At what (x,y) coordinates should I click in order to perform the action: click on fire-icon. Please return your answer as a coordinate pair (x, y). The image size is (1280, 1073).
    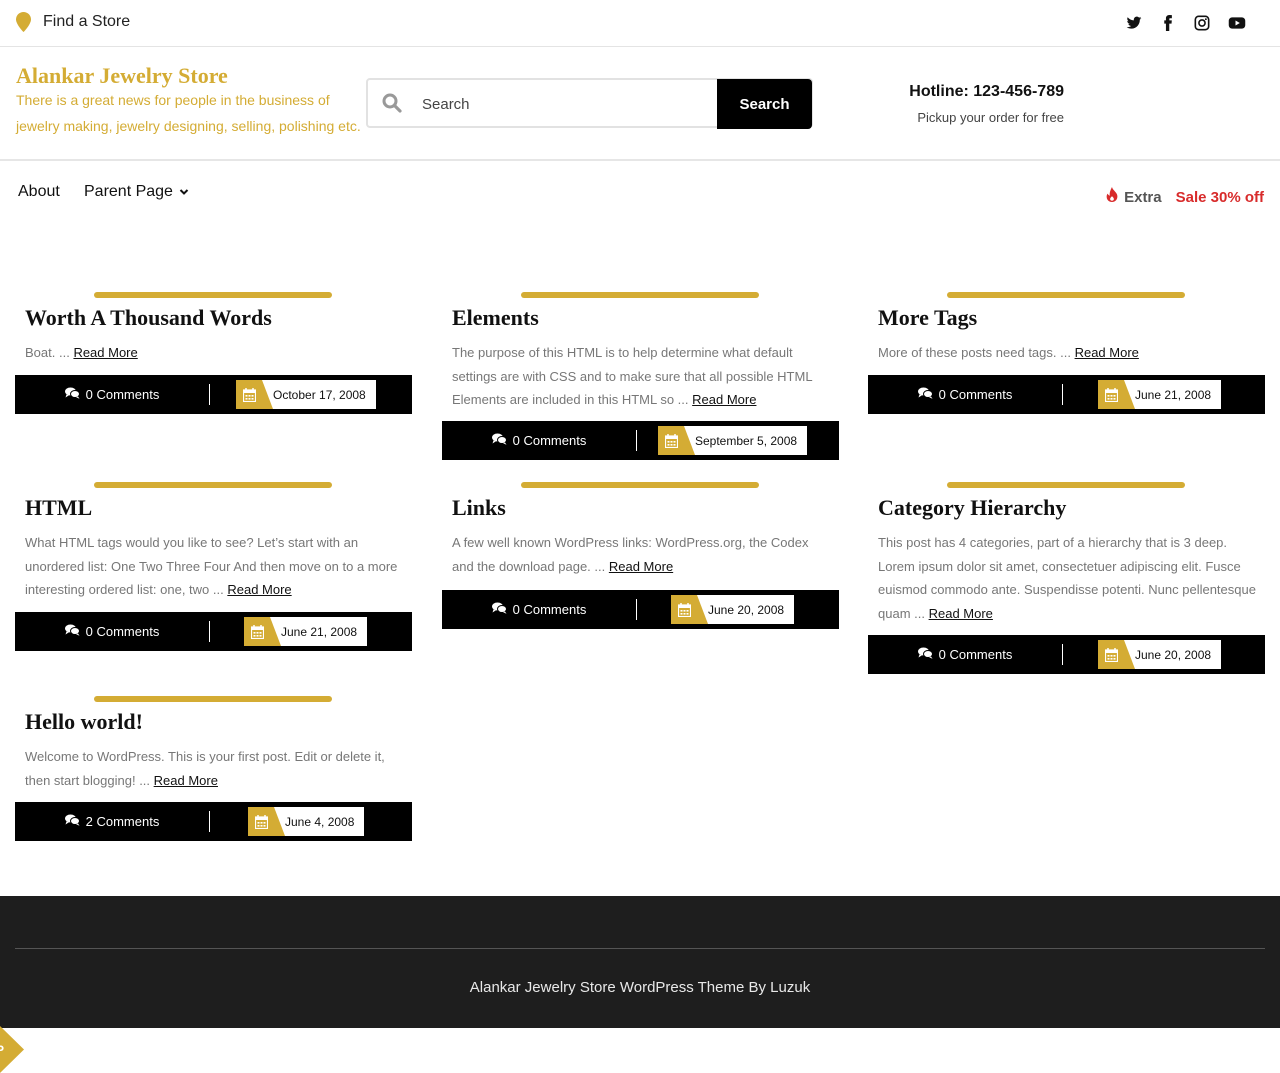
    Looking at the image, I should click on (1112, 197).